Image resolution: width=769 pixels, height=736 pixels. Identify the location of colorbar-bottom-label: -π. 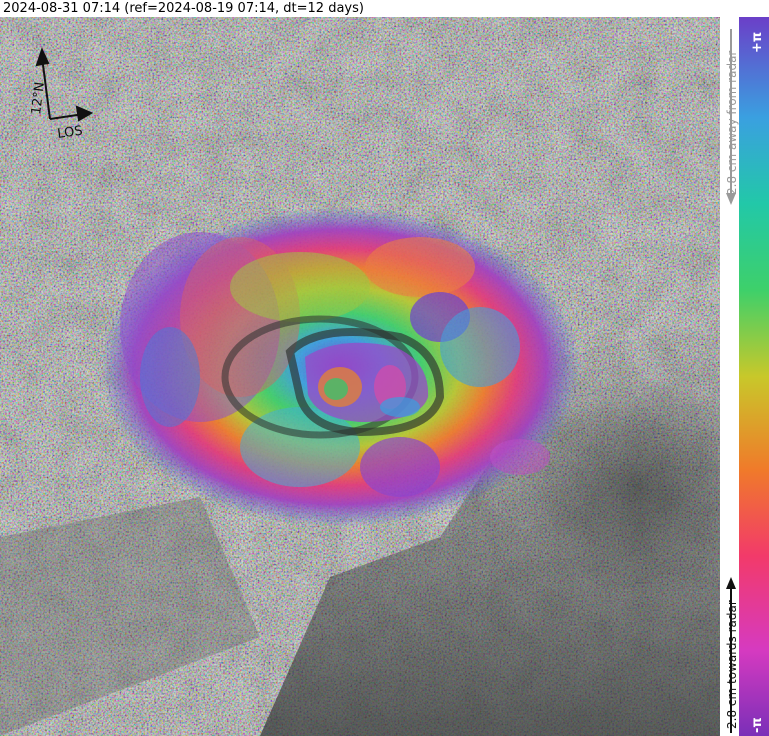
(757, 725).